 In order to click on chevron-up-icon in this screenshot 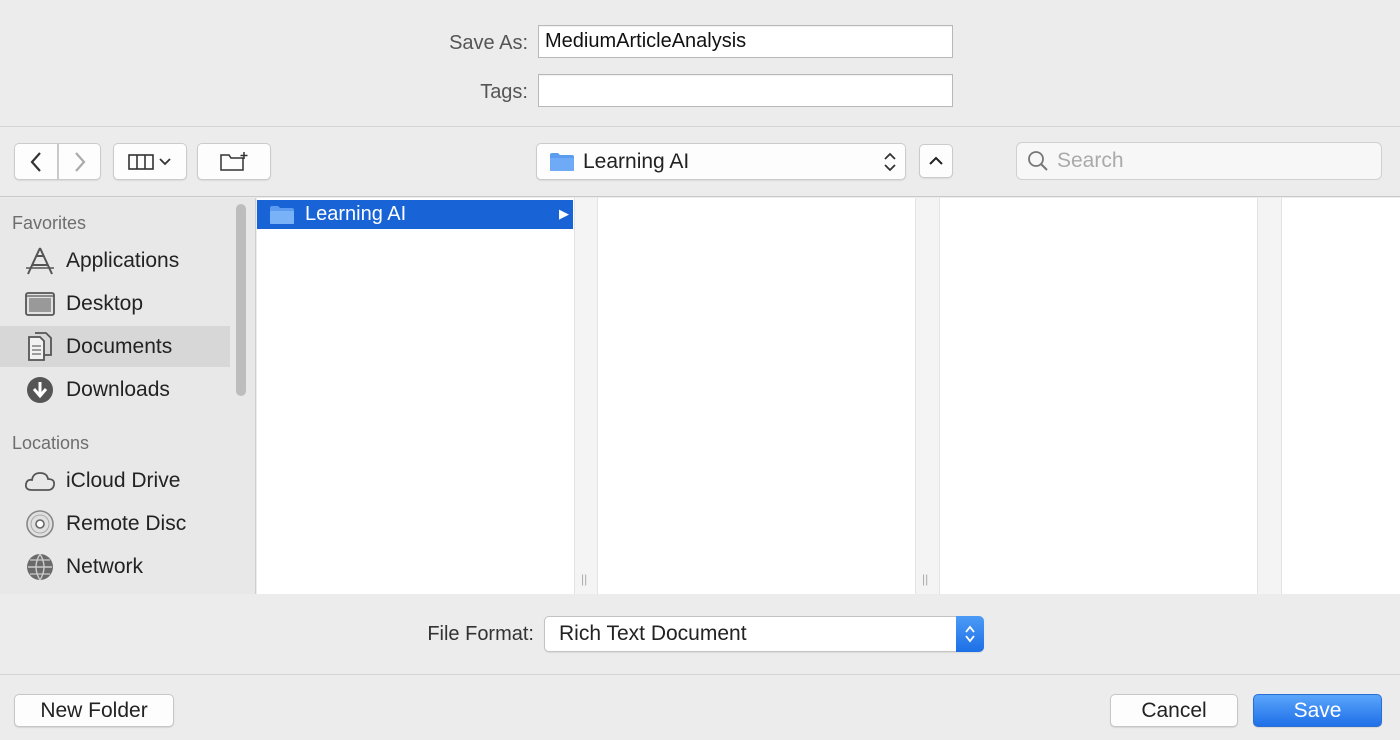, I will do `click(936, 160)`.